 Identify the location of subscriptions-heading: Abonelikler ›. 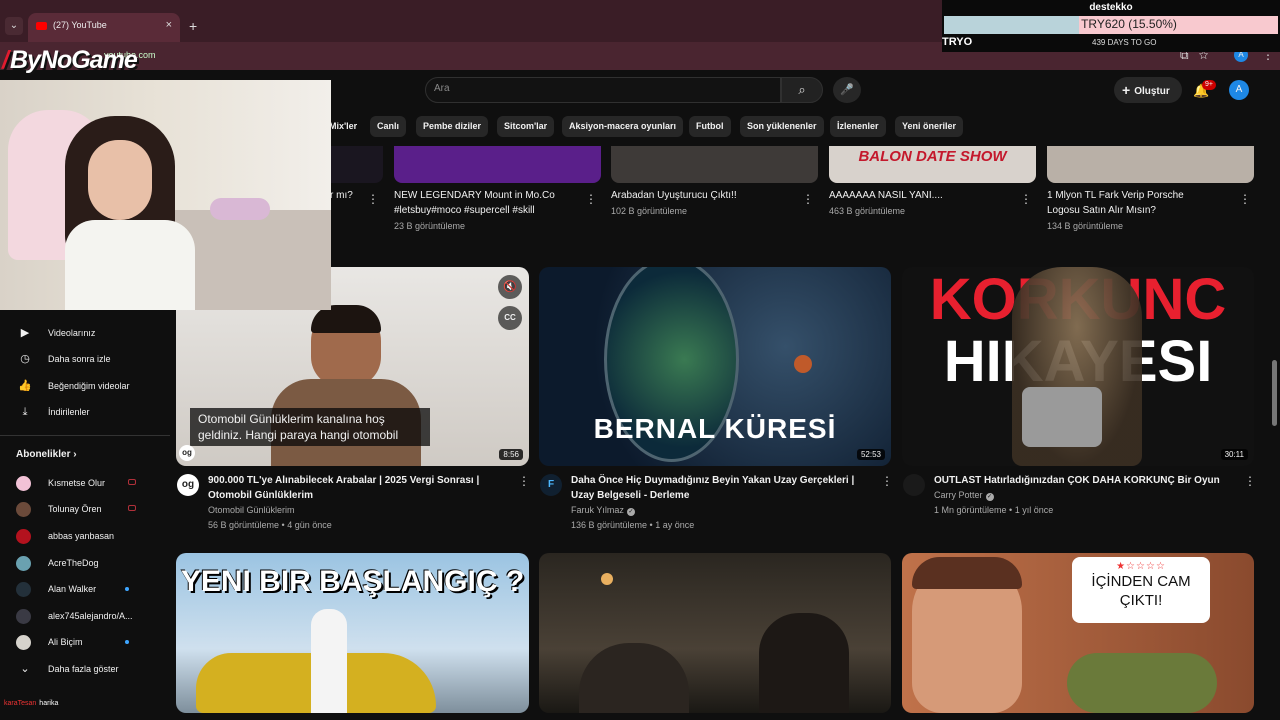
(46, 454).